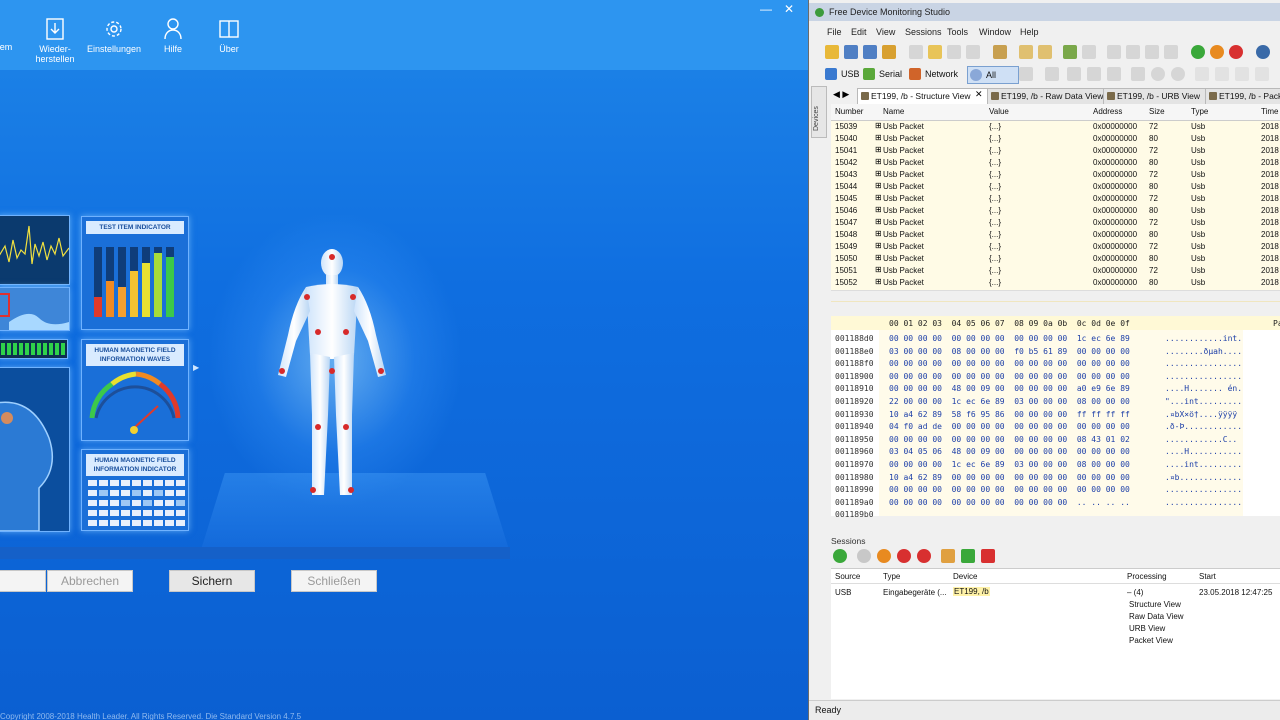 The width and height of the screenshot is (1280, 720). Describe the element at coordinates (948, 556) in the screenshot. I see `session-chart-icon` at that location.